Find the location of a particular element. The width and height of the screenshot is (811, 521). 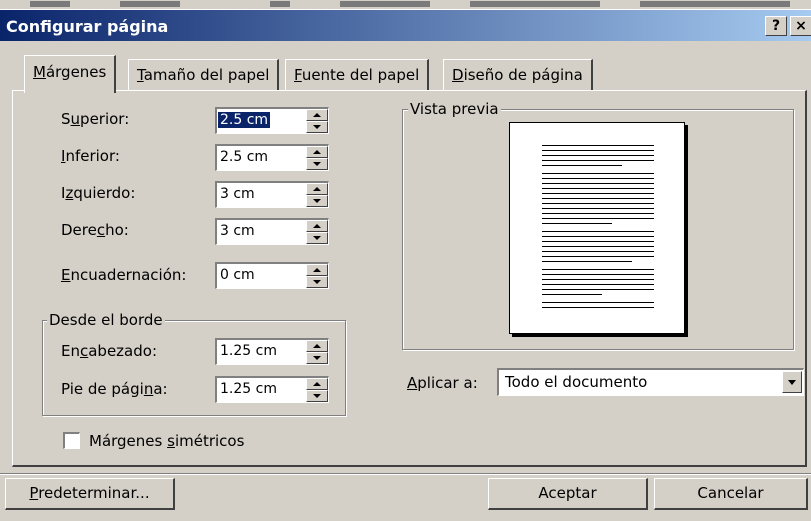

aplicar-a-select: Todo el documento is located at coordinates (650, 382).